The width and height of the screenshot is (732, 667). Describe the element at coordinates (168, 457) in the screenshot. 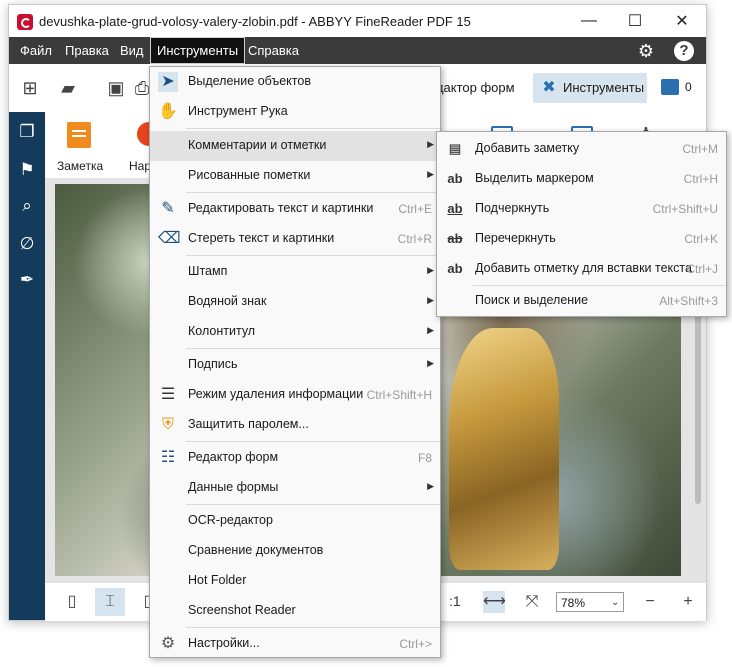

I see `form-editor-icon: ☷` at that location.